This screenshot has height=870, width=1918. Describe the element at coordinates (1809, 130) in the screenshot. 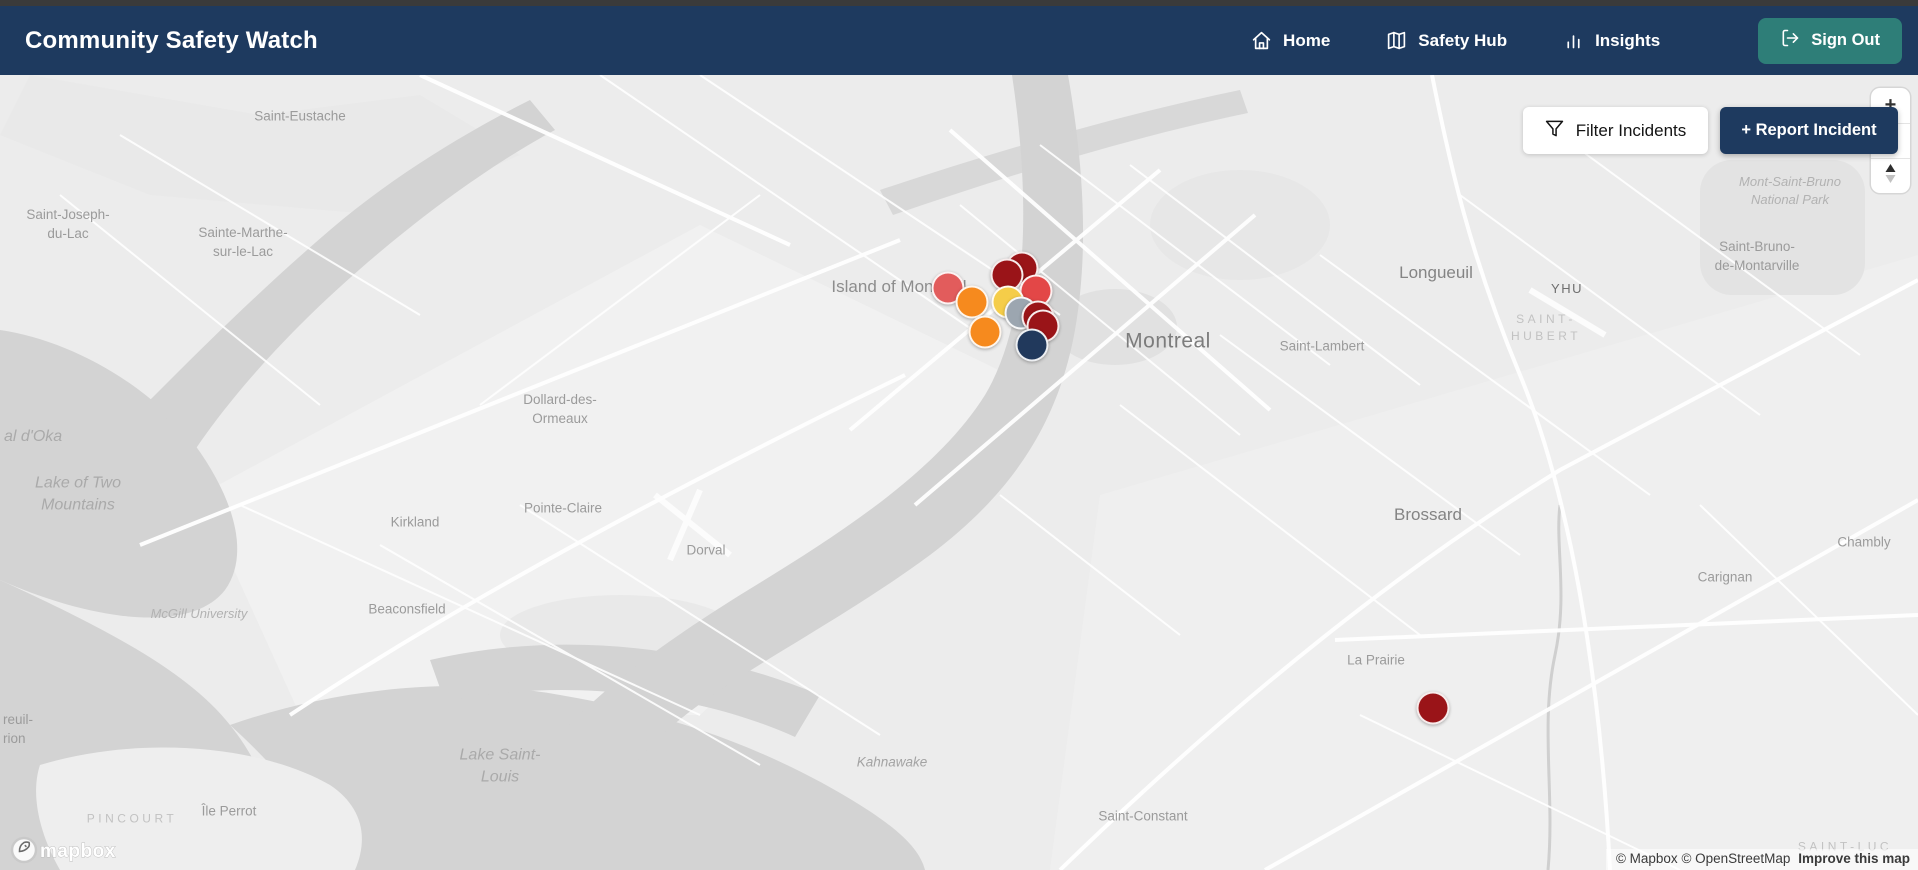

I see `report-incident-button: + Report Incident` at that location.